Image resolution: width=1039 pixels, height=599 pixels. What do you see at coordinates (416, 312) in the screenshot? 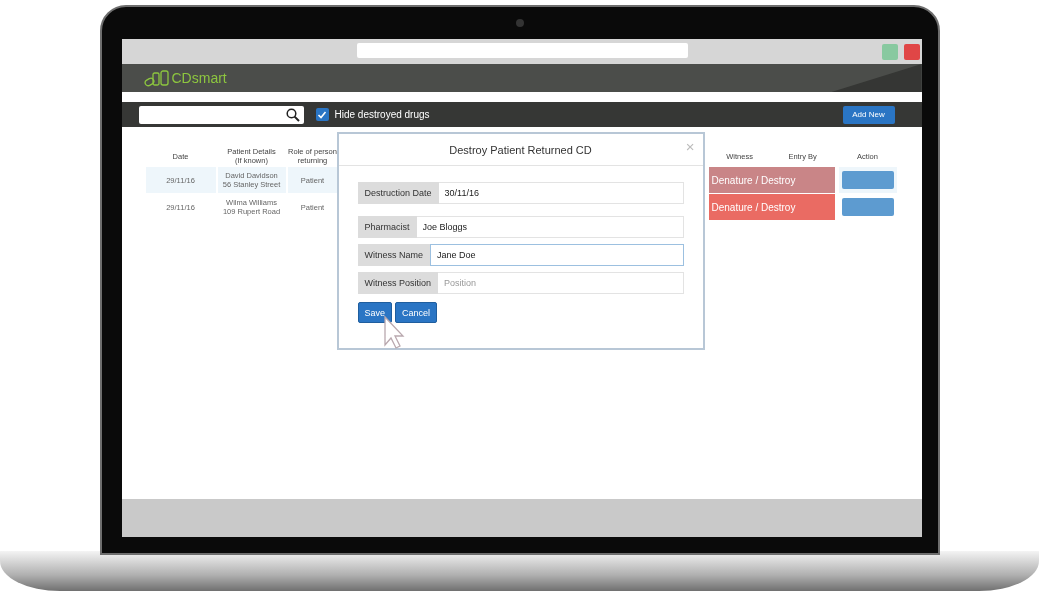
I see `cancel-button: Cancel` at bounding box center [416, 312].